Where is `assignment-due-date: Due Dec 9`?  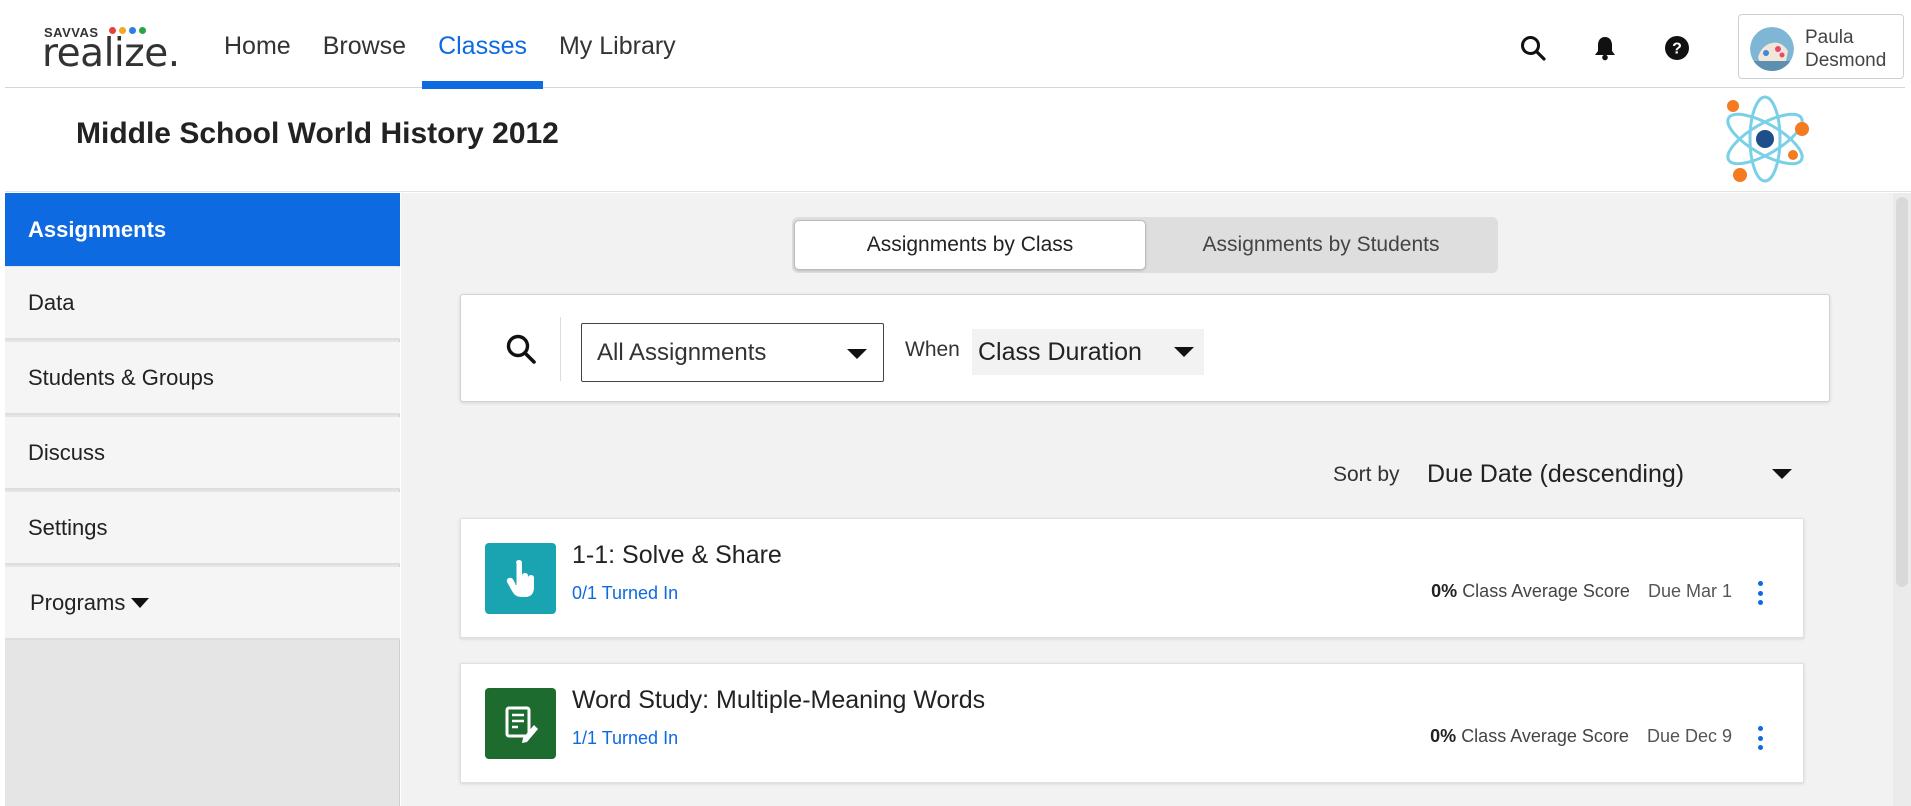
assignment-due-date: Due Dec 9 is located at coordinates (1689, 736).